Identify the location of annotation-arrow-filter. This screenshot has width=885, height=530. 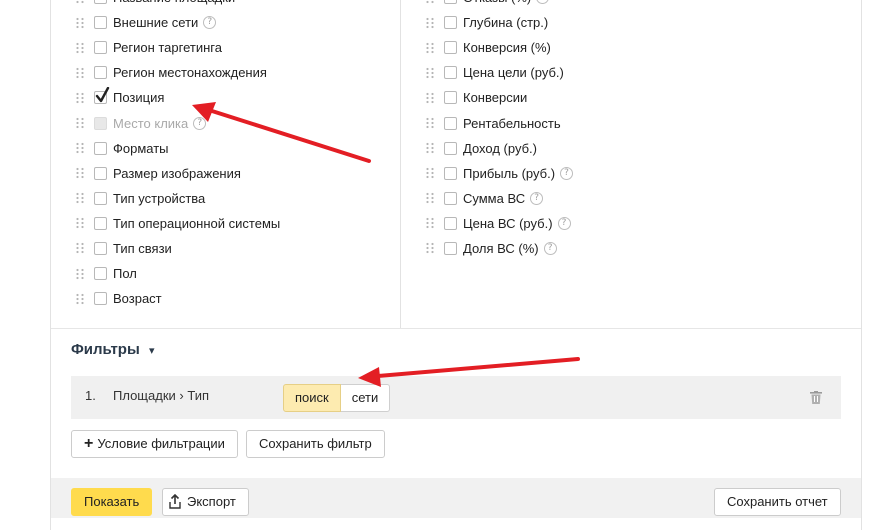
(469, 372).